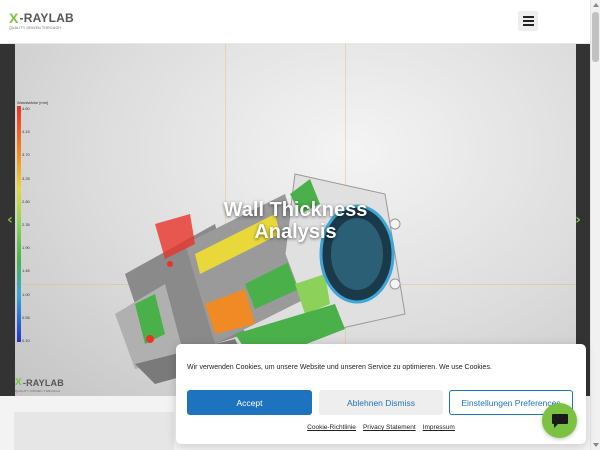  What do you see at coordinates (26, 108) in the screenshot?
I see `legend-tick-label: 4.60` at bounding box center [26, 108].